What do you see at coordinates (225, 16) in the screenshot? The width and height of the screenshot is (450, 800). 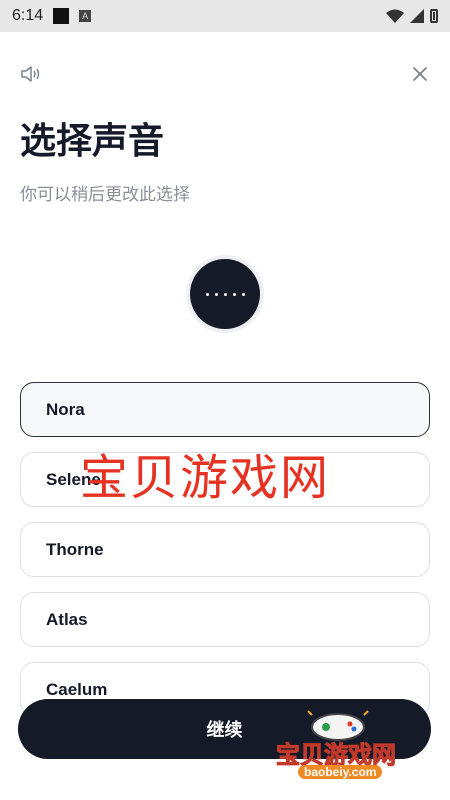 I see `status-bar: 6:14 A` at bounding box center [225, 16].